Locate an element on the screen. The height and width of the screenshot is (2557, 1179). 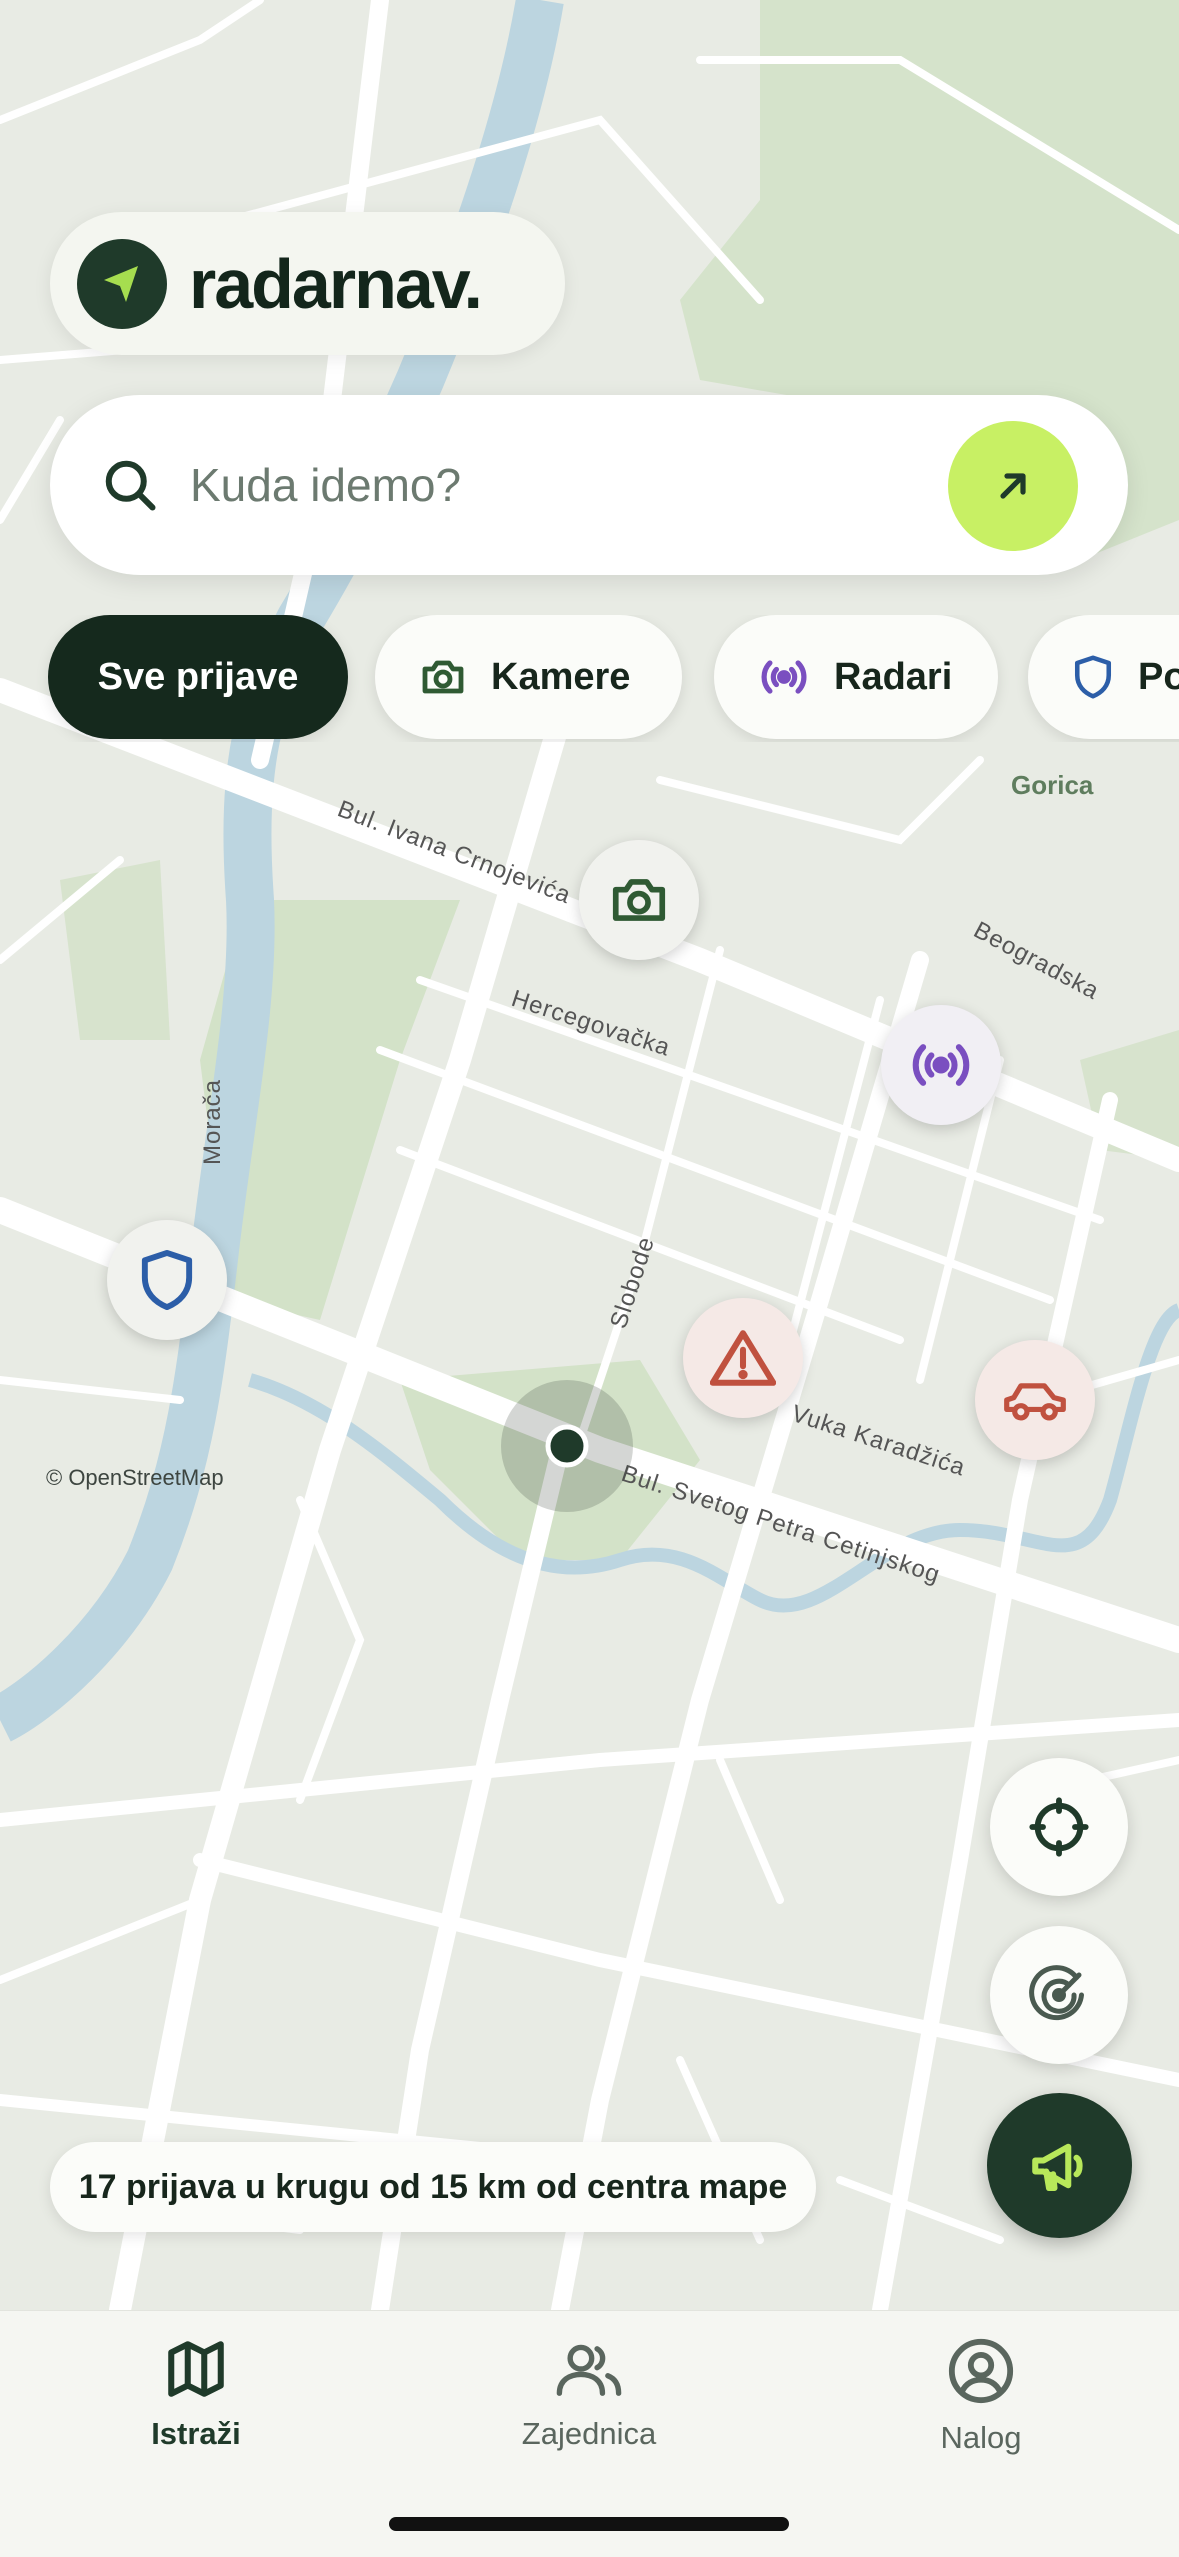
arrow-up-right-icon is located at coordinates (1013, 486).